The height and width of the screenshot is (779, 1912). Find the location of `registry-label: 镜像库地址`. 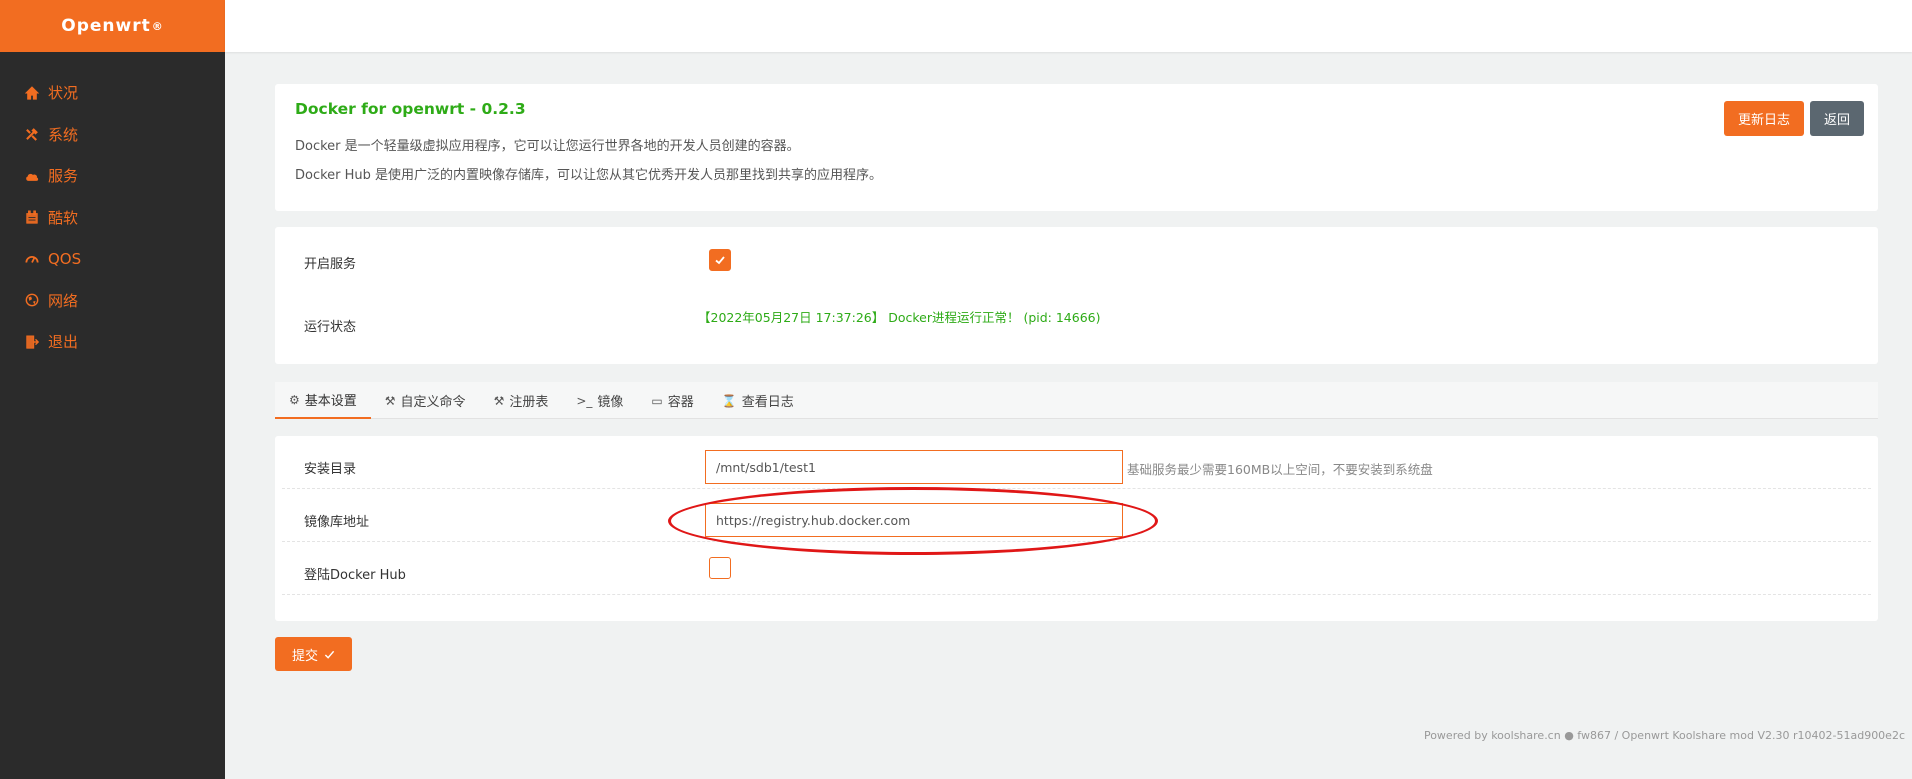

registry-label: 镜像库地址 is located at coordinates (337, 522).